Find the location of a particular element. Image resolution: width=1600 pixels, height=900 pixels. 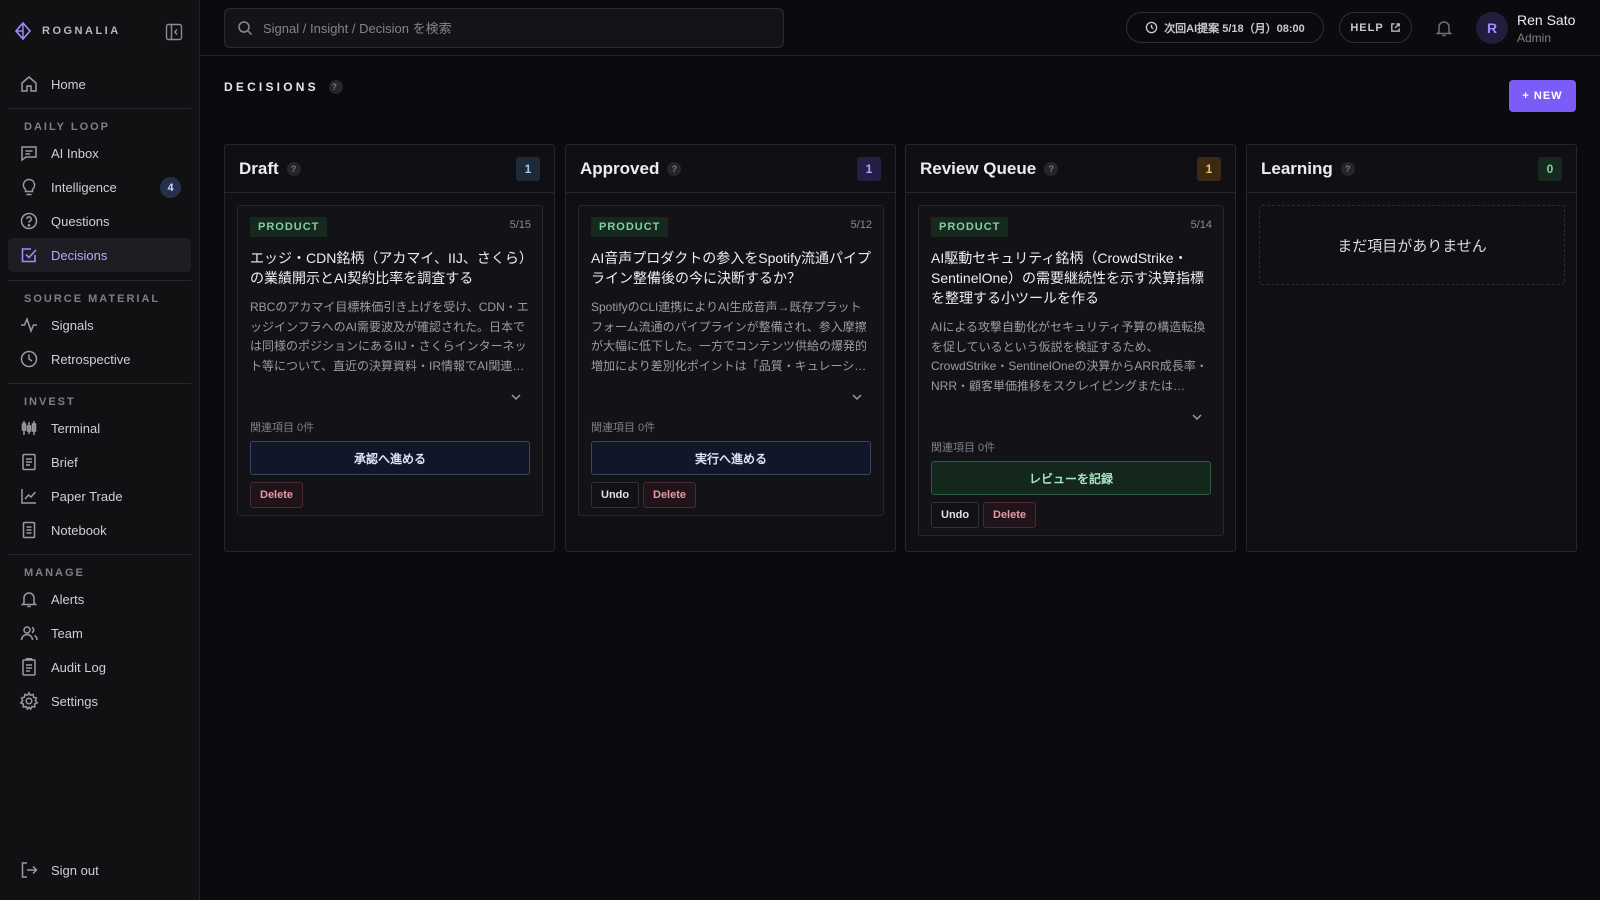

home-icon is located at coordinates (29, 84).